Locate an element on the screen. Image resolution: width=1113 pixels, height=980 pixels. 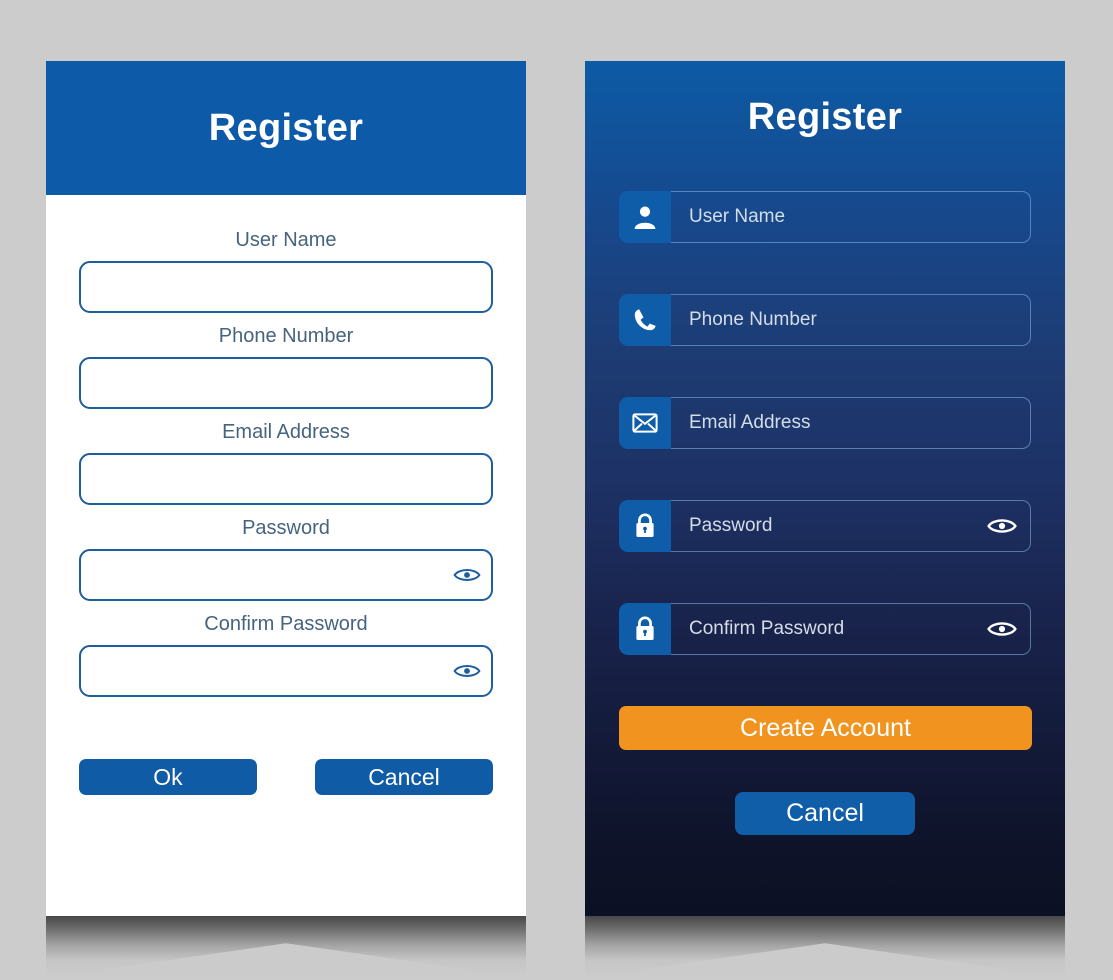
field-group-username: User Name is located at coordinates (286, 269).